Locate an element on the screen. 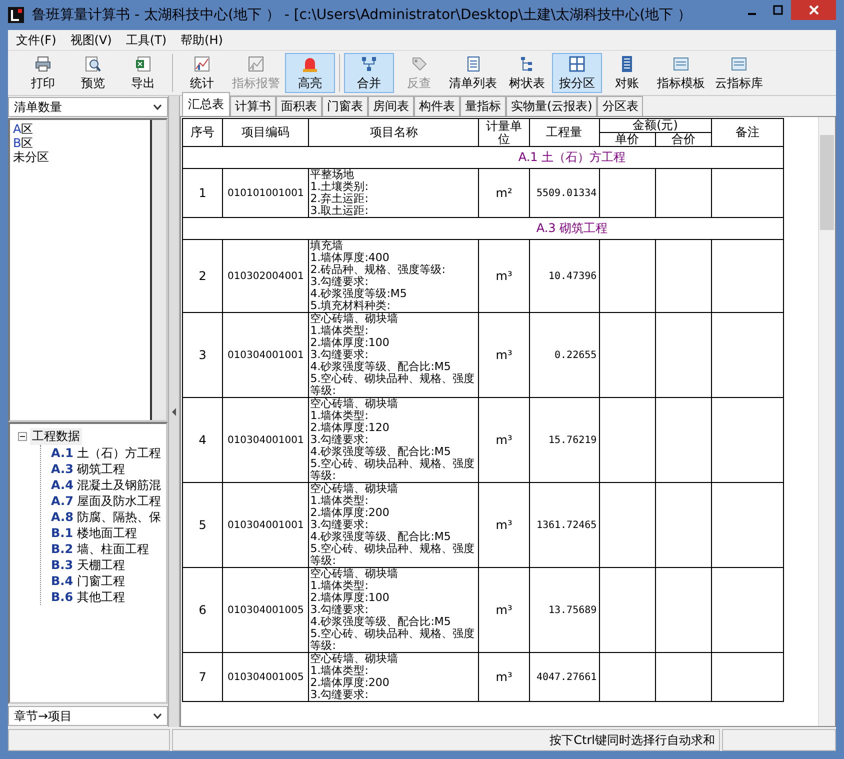 The height and width of the screenshot is (759, 844). scrollbar is located at coordinates (158, 270).